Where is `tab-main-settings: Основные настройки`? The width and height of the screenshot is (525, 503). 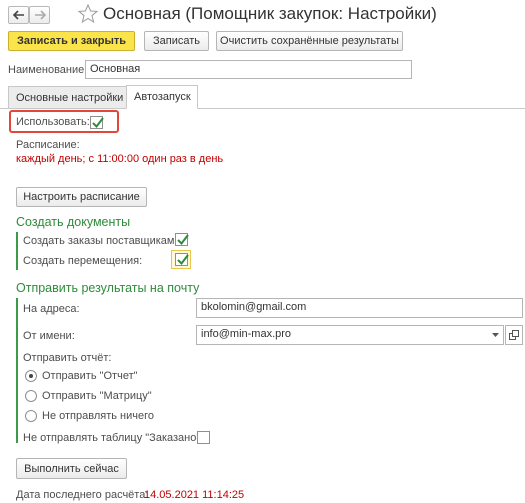
tab-main-settings: Основные настройки is located at coordinates (67, 97).